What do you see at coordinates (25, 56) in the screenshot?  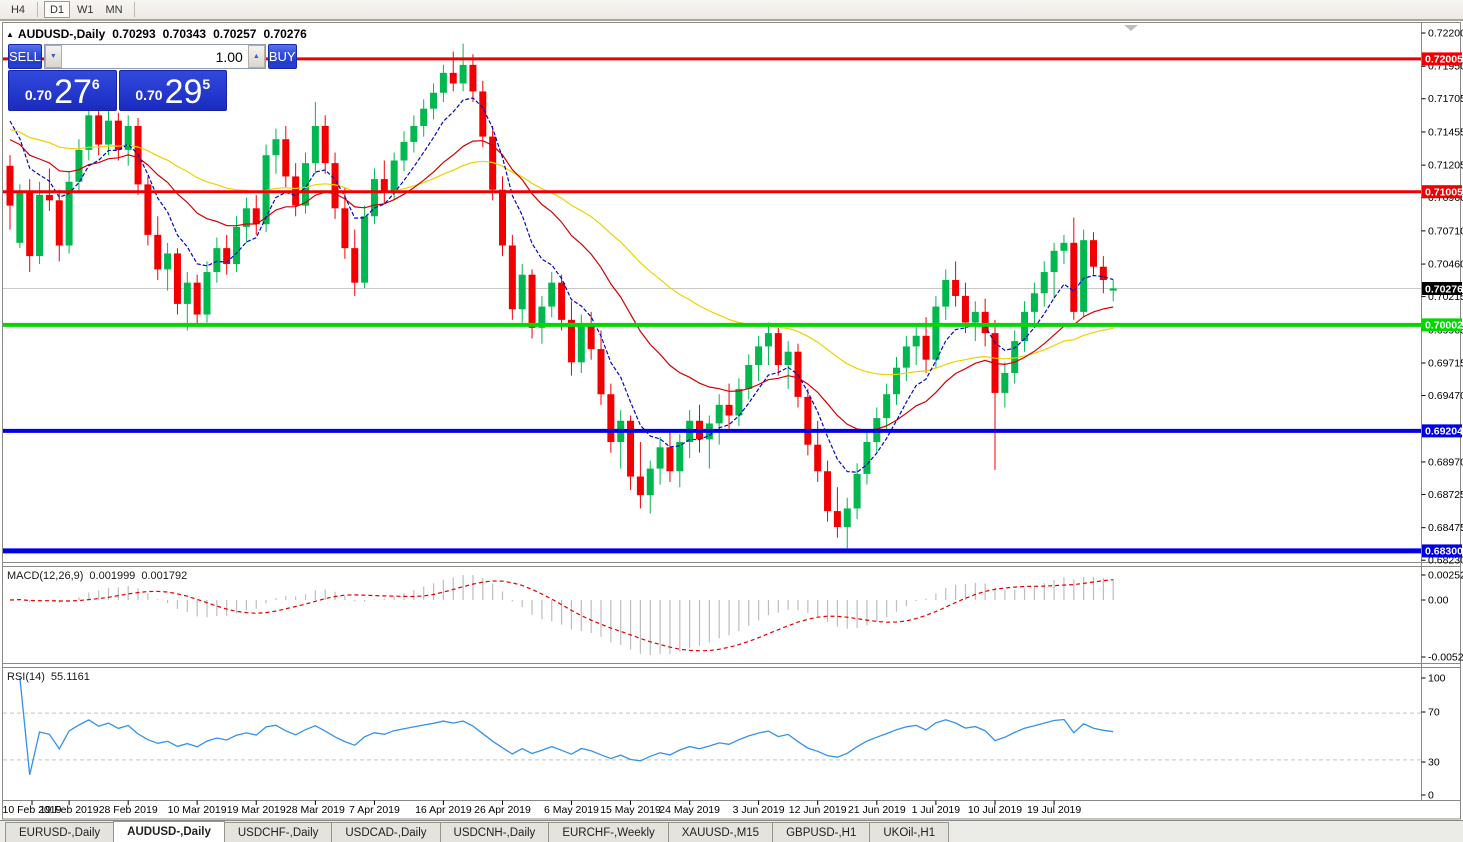 I see `sell-button: SELL` at bounding box center [25, 56].